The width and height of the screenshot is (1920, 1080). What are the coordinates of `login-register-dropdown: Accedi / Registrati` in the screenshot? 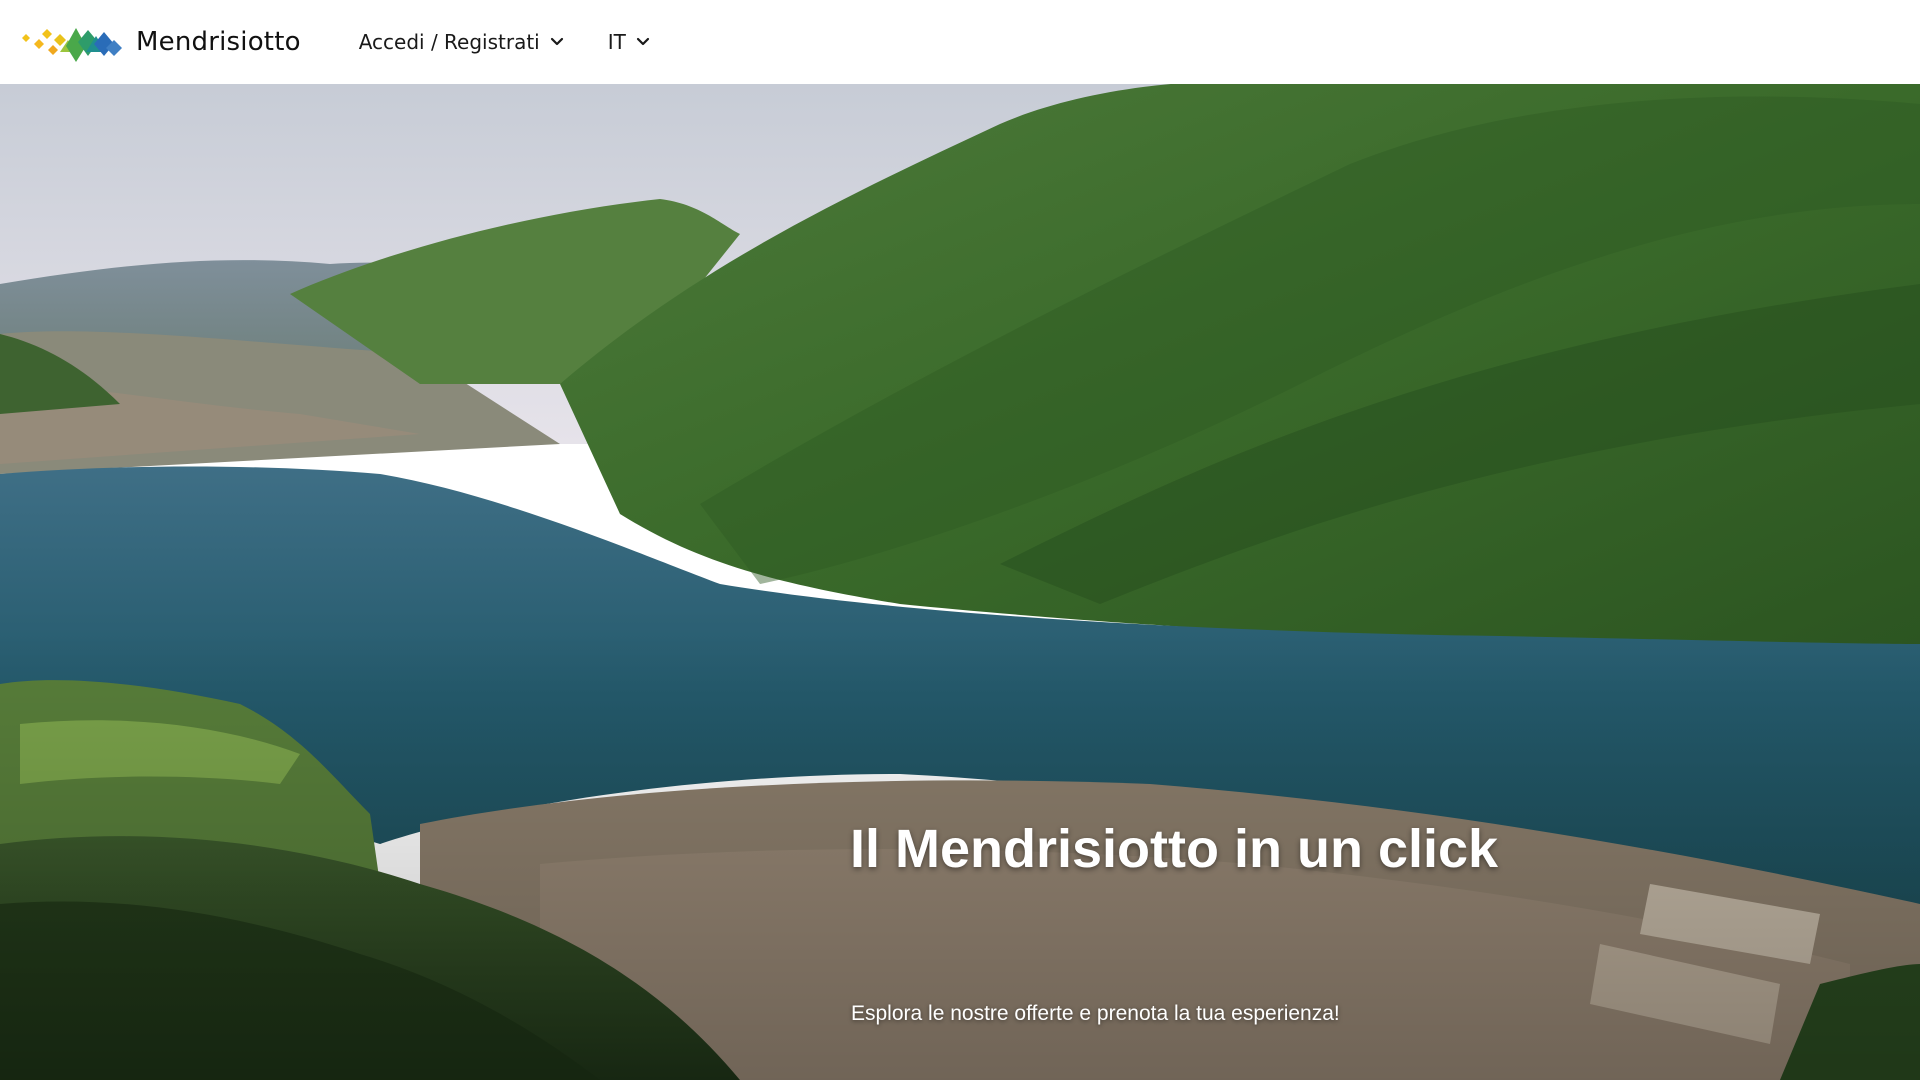 It's located at (461, 42).